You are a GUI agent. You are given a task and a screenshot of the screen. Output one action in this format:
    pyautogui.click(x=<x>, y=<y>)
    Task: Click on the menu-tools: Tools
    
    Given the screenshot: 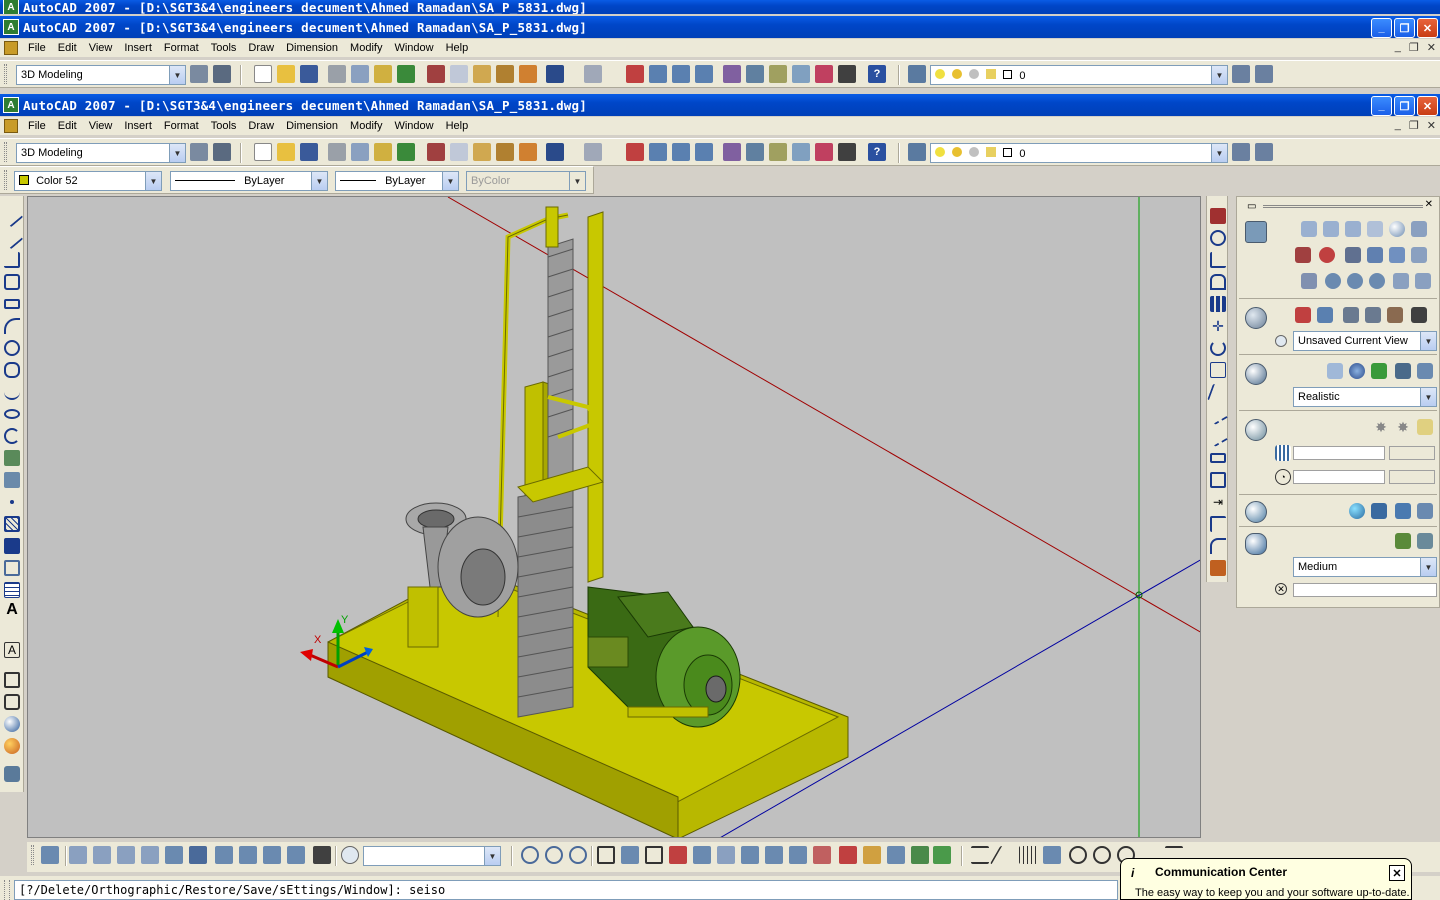 What is the action you would take?
    pyautogui.click(x=224, y=126)
    